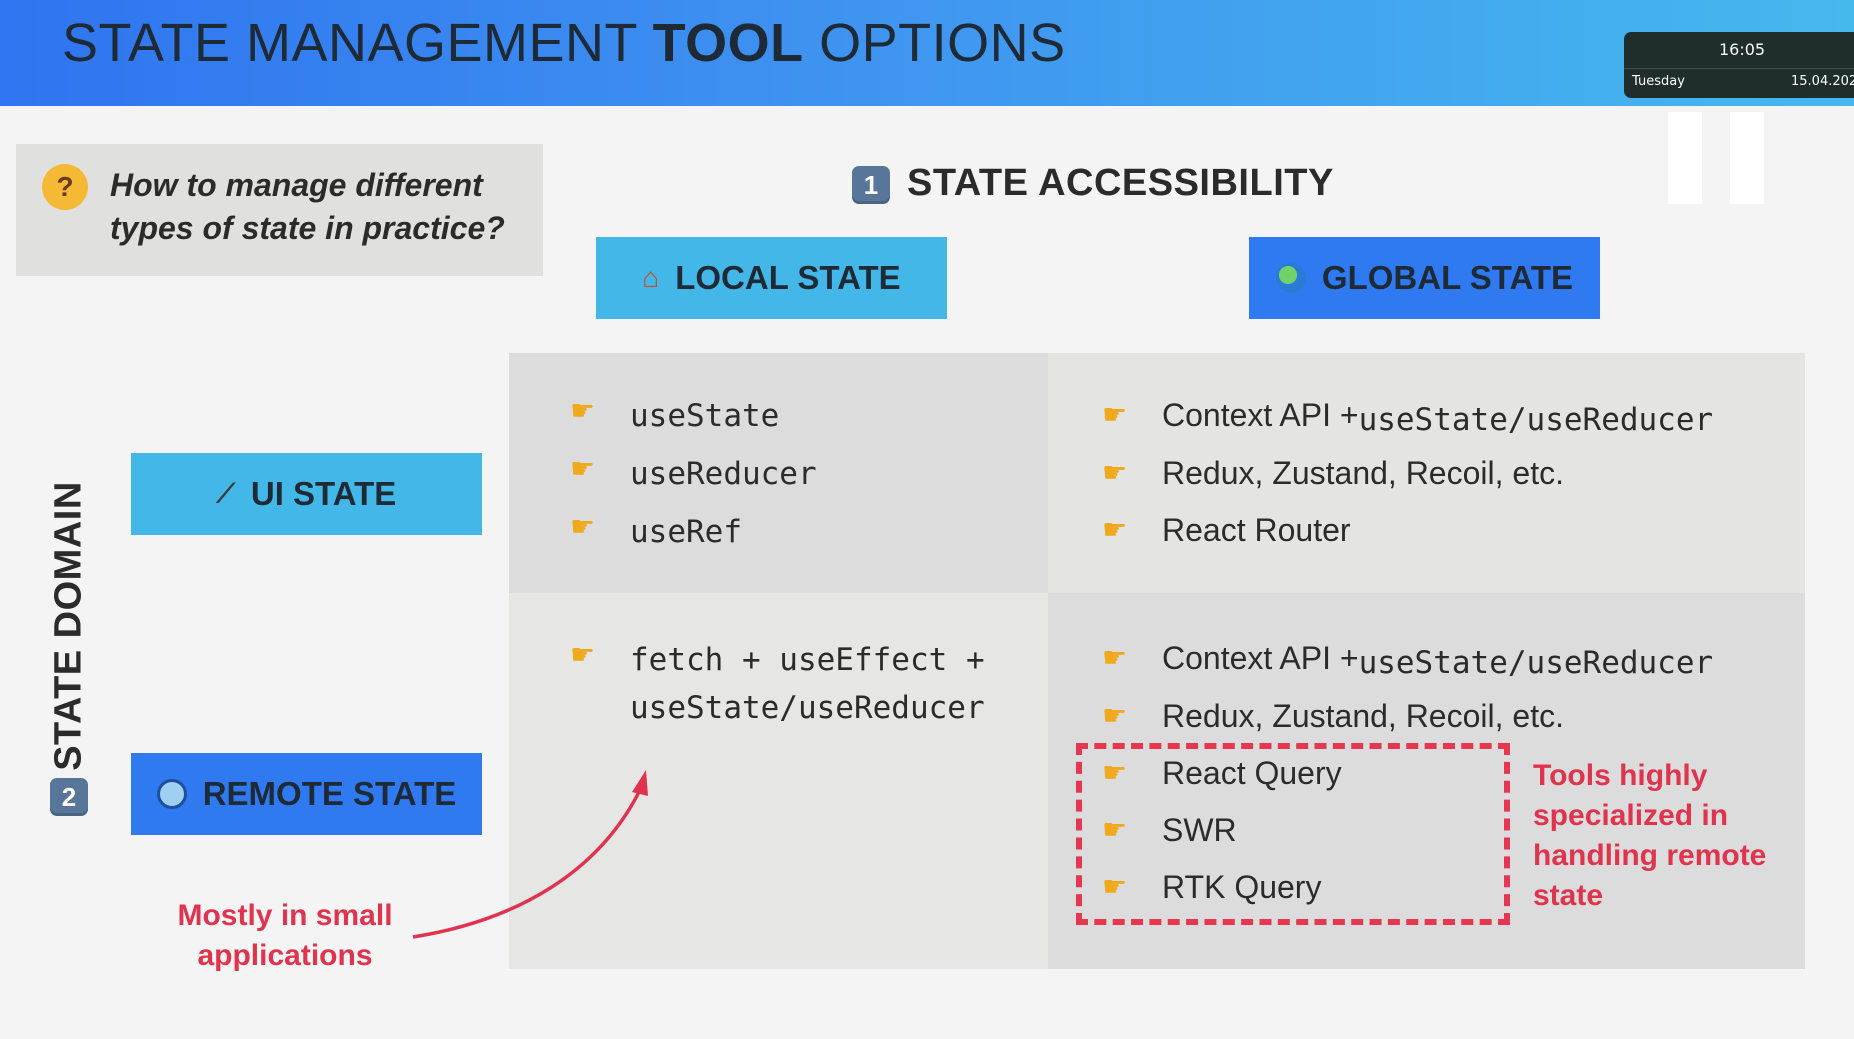 Image resolution: width=1854 pixels, height=1039 pixels. I want to click on remote-state-label: REMOTE STATE, so click(306, 794).